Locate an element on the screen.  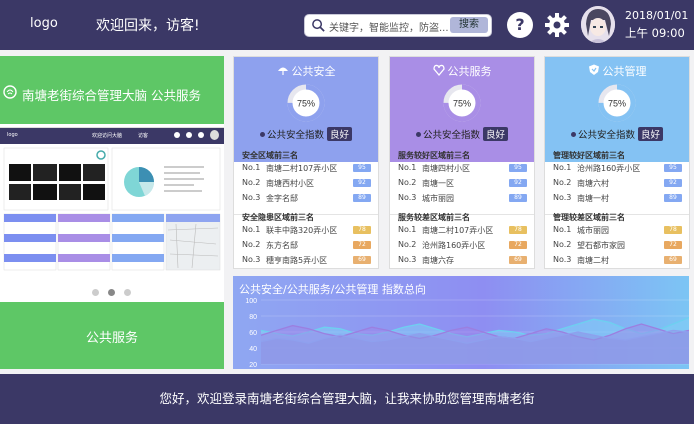
area-name: 南塘一区 is located at coordinates (438, 183).